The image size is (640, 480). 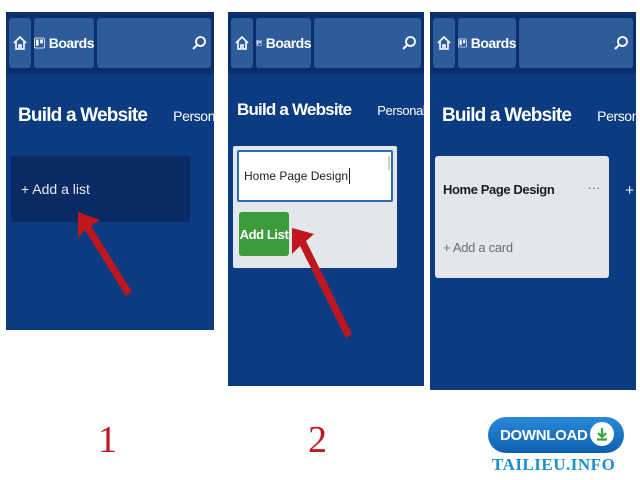 I want to click on download-arrow-icon, so click(x=602, y=434).